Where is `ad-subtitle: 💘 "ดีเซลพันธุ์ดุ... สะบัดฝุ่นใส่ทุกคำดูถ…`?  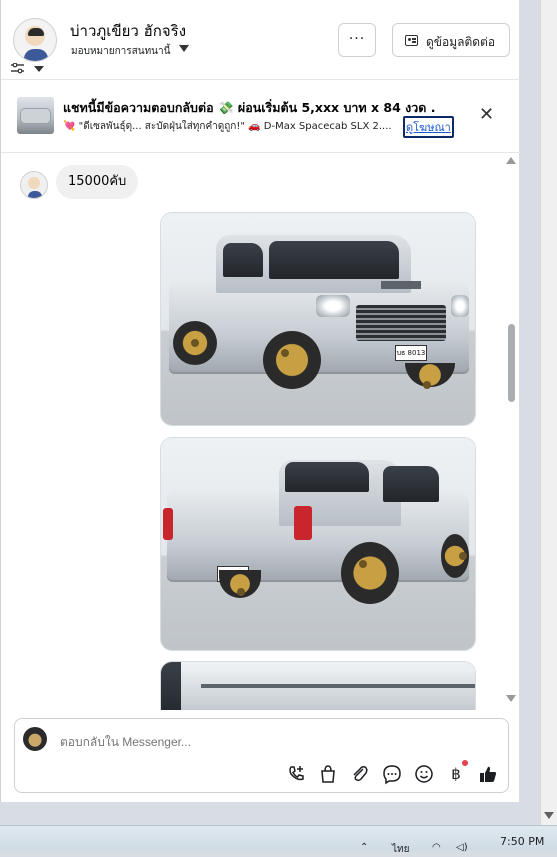 ad-subtitle: 💘 "ดีเซลพันธุ์ดุ... สะบัดฝุ่นใส่ทุกคำดูถ… is located at coordinates (227, 126).